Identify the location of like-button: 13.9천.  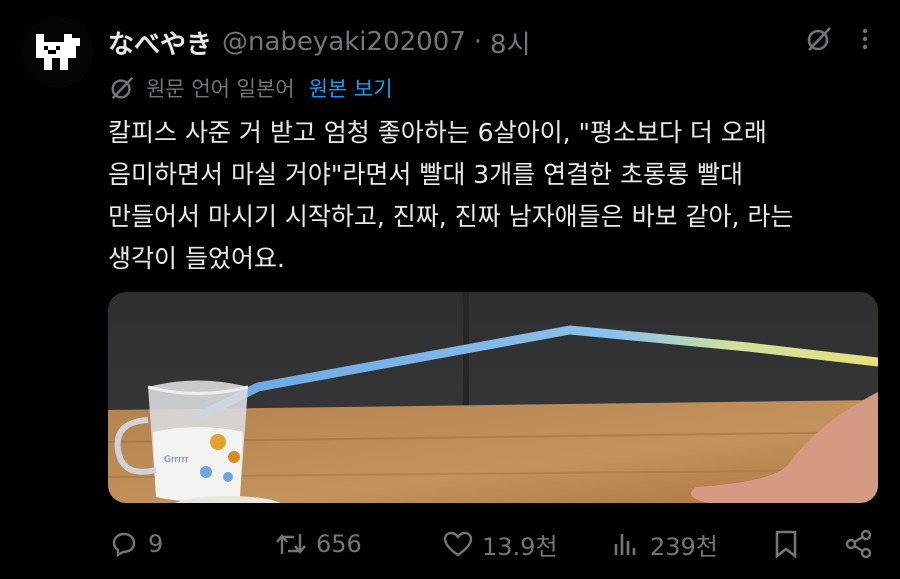
(500, 544).